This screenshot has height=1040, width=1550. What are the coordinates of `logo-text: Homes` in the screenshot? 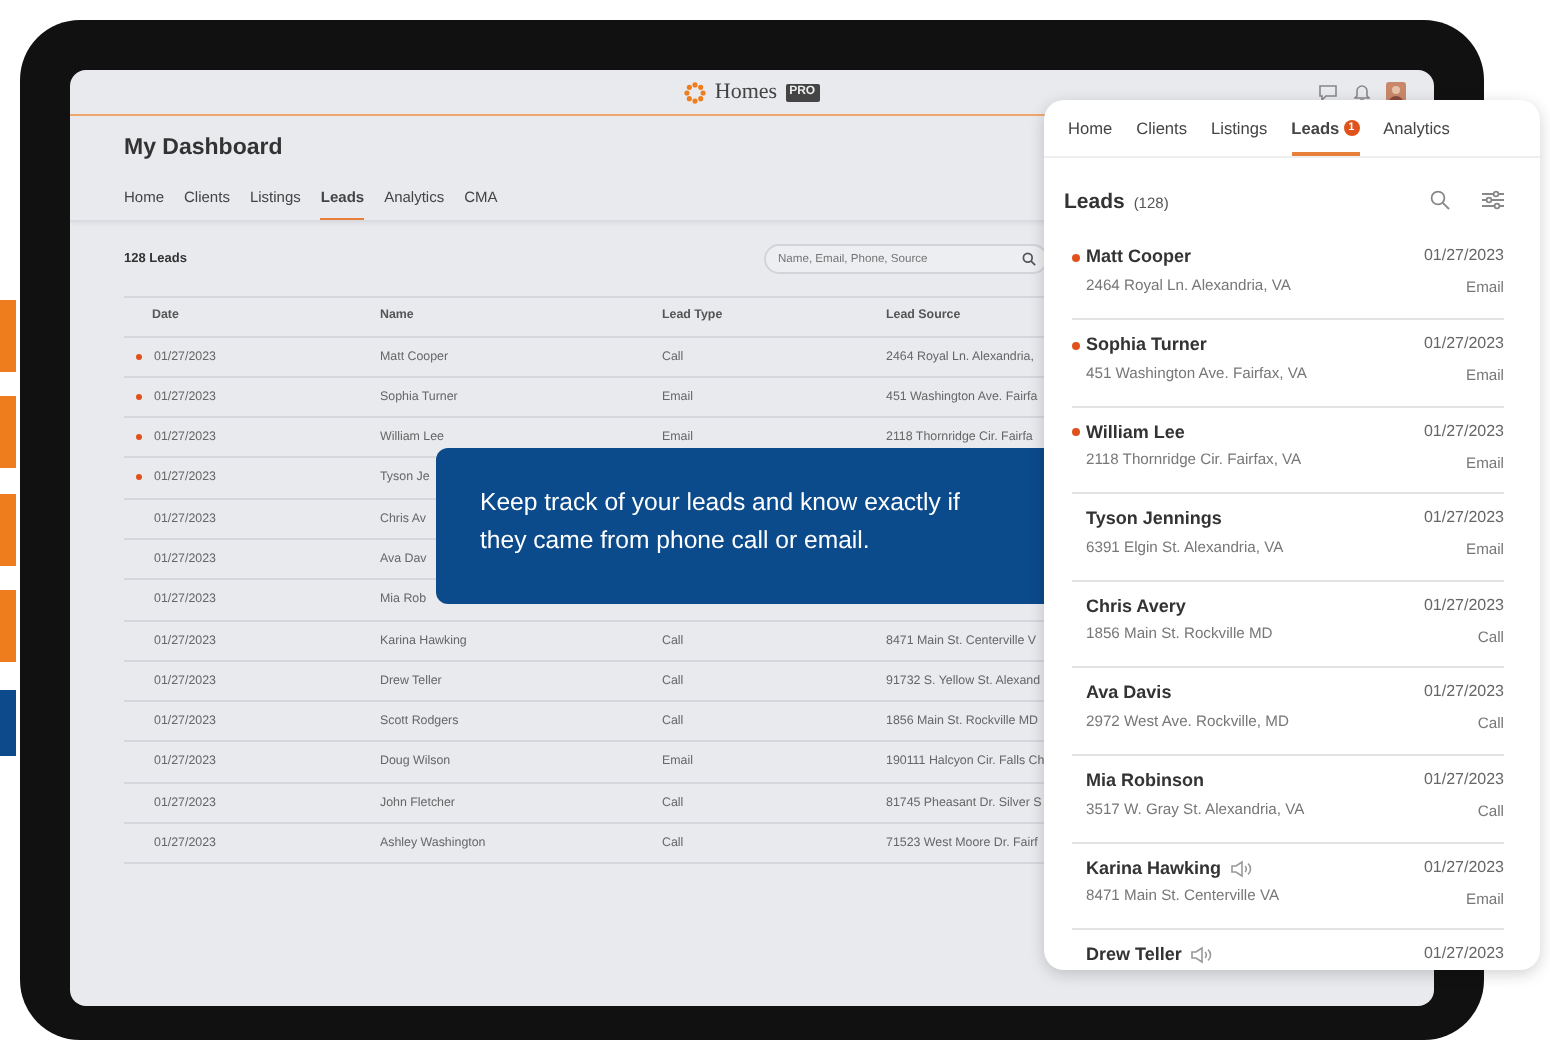 It's located at (746, 92).